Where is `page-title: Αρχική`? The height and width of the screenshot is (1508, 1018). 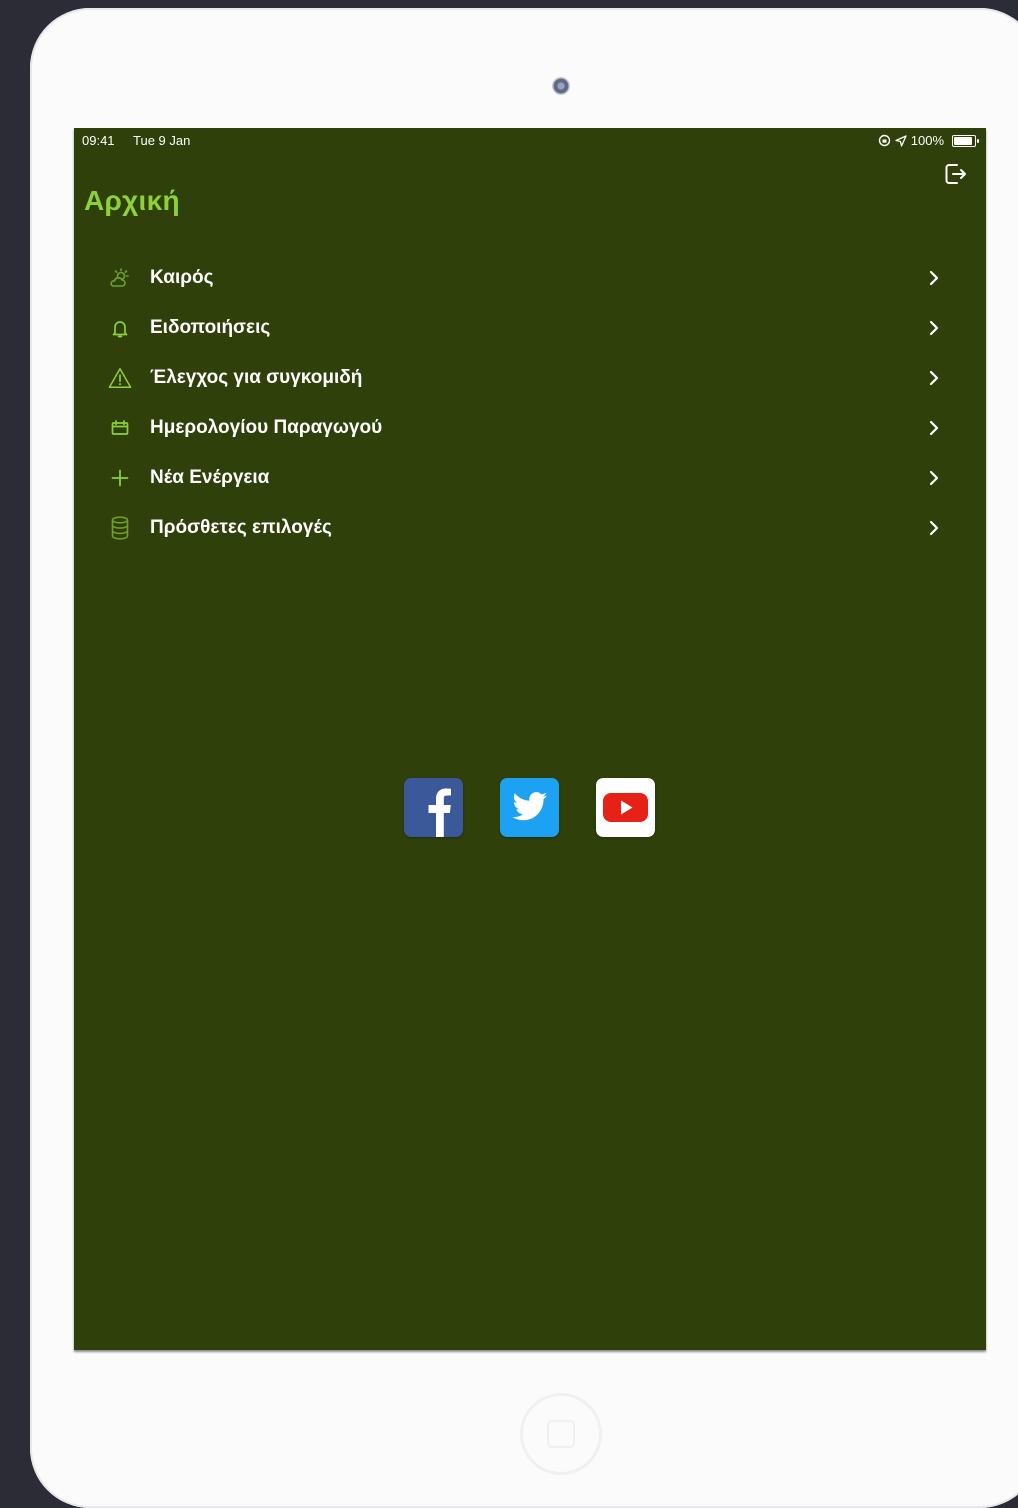 page-title: Αρχική is located at coordinates (132, 200).